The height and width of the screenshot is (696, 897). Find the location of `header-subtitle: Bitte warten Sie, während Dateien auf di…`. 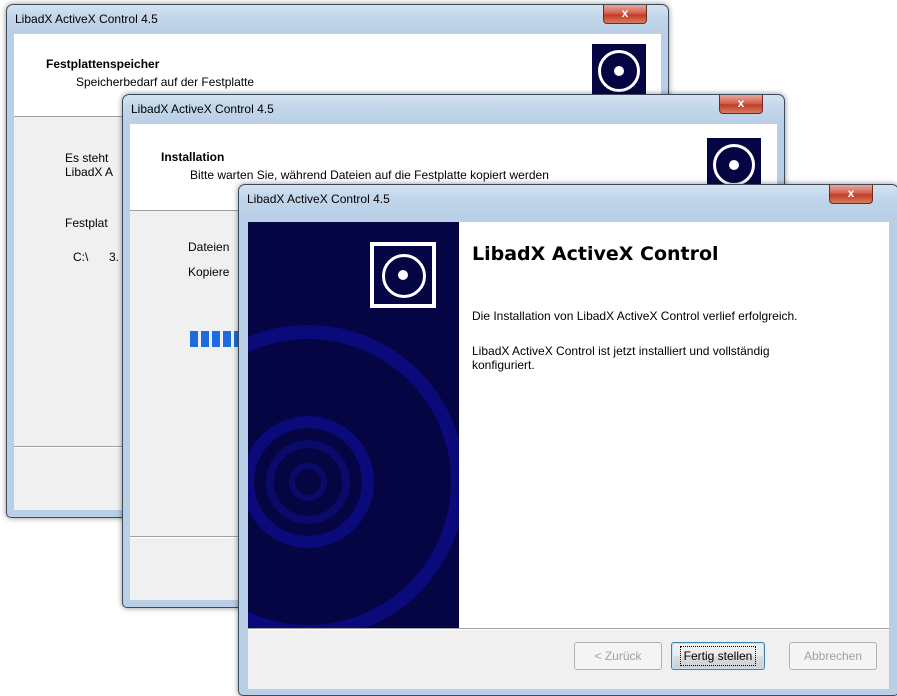

header-subtitle: Bitte warten Sie, während Dateien auf di… is located at coordinates (369, 175).